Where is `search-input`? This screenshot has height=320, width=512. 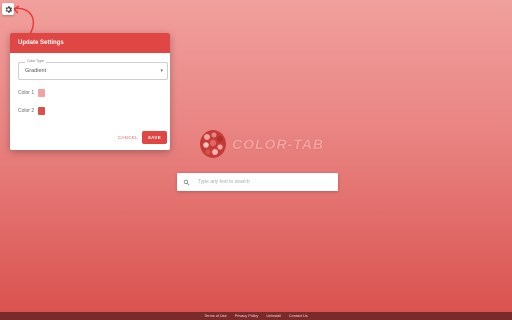 search-input is located at coordinates (267, 182).